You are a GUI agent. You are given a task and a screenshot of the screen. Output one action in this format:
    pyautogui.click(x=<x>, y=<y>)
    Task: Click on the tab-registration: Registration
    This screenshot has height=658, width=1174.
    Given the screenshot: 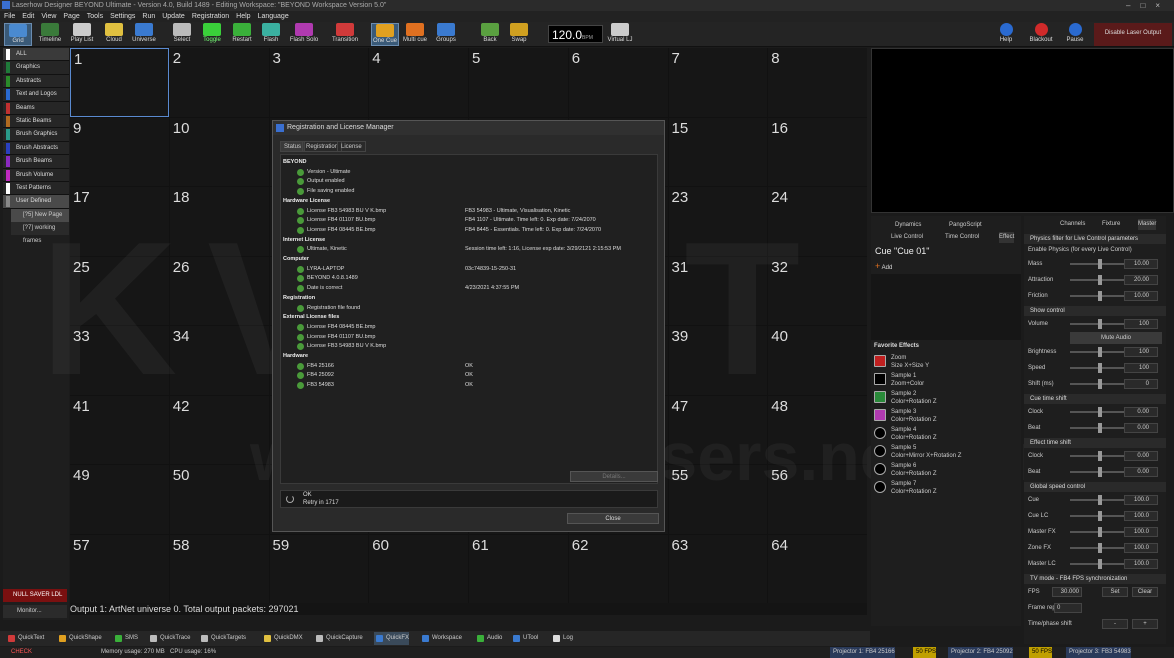 What is the action you would take?
    pyautogui.click(x=322, y=146)
    